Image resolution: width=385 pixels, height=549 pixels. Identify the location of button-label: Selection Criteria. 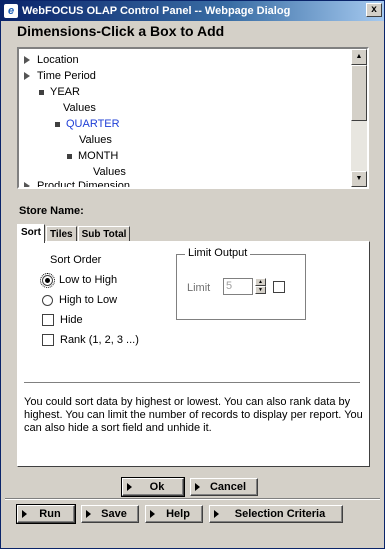
(280, 514).